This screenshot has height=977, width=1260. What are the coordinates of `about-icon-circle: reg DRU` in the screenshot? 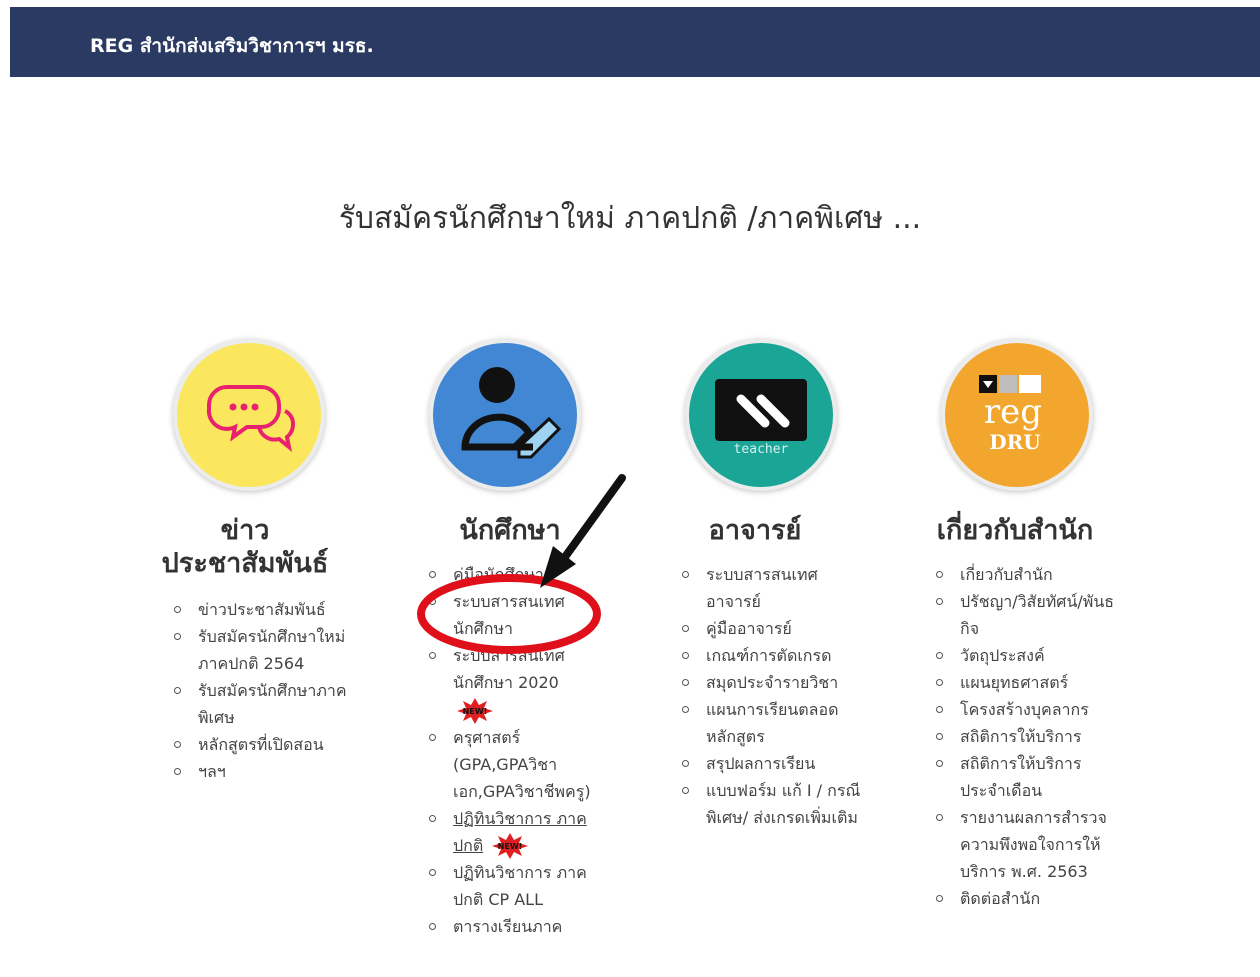 It's located at (1017, 415).